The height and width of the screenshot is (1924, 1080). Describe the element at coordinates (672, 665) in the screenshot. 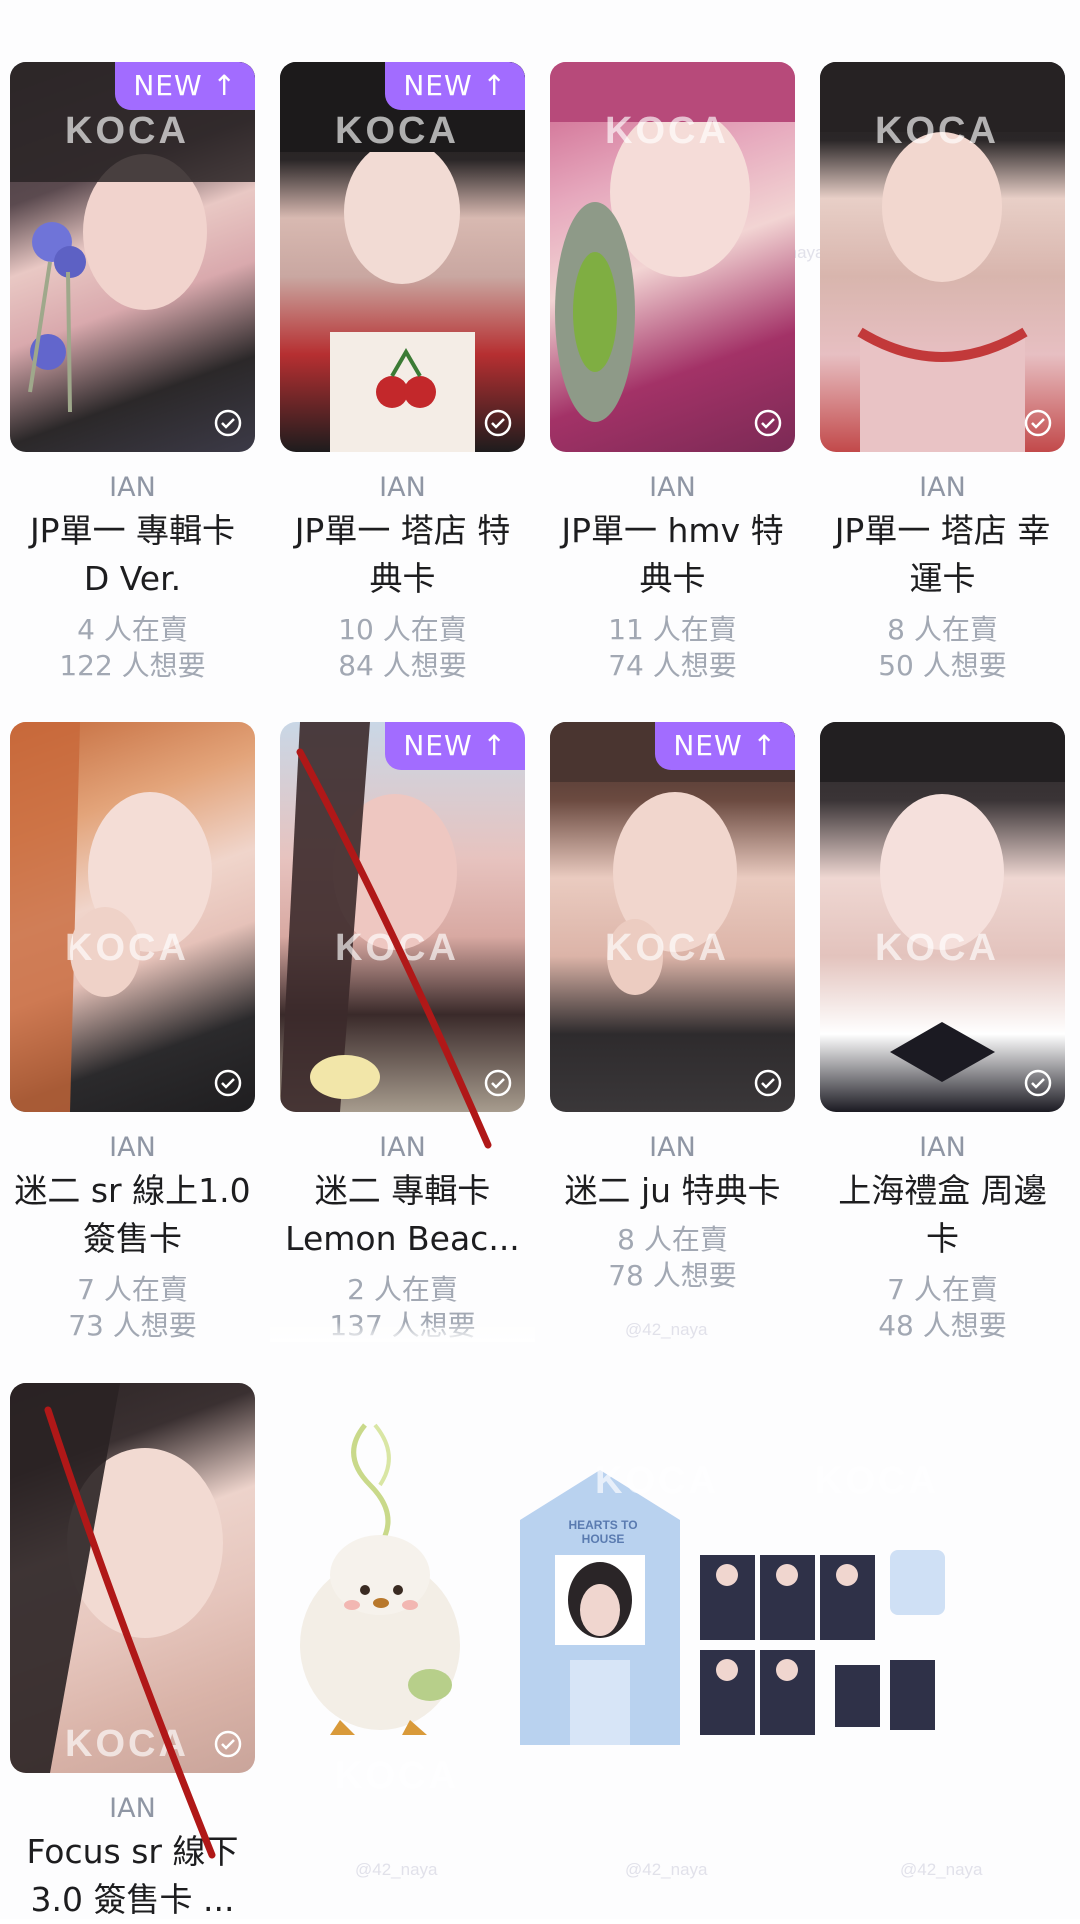

I see `wants-count: 74 人想要` at that location.